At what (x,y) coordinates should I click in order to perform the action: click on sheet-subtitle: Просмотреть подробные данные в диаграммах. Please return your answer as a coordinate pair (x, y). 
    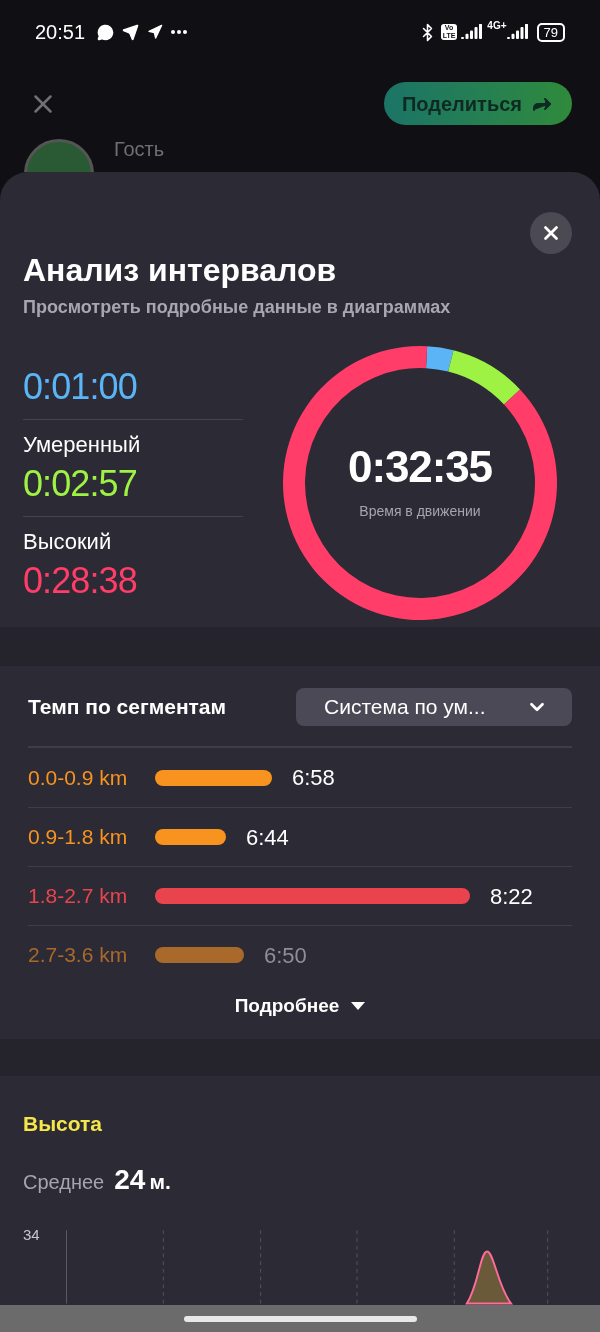
    Looking at the image, I should click on (237, 307).